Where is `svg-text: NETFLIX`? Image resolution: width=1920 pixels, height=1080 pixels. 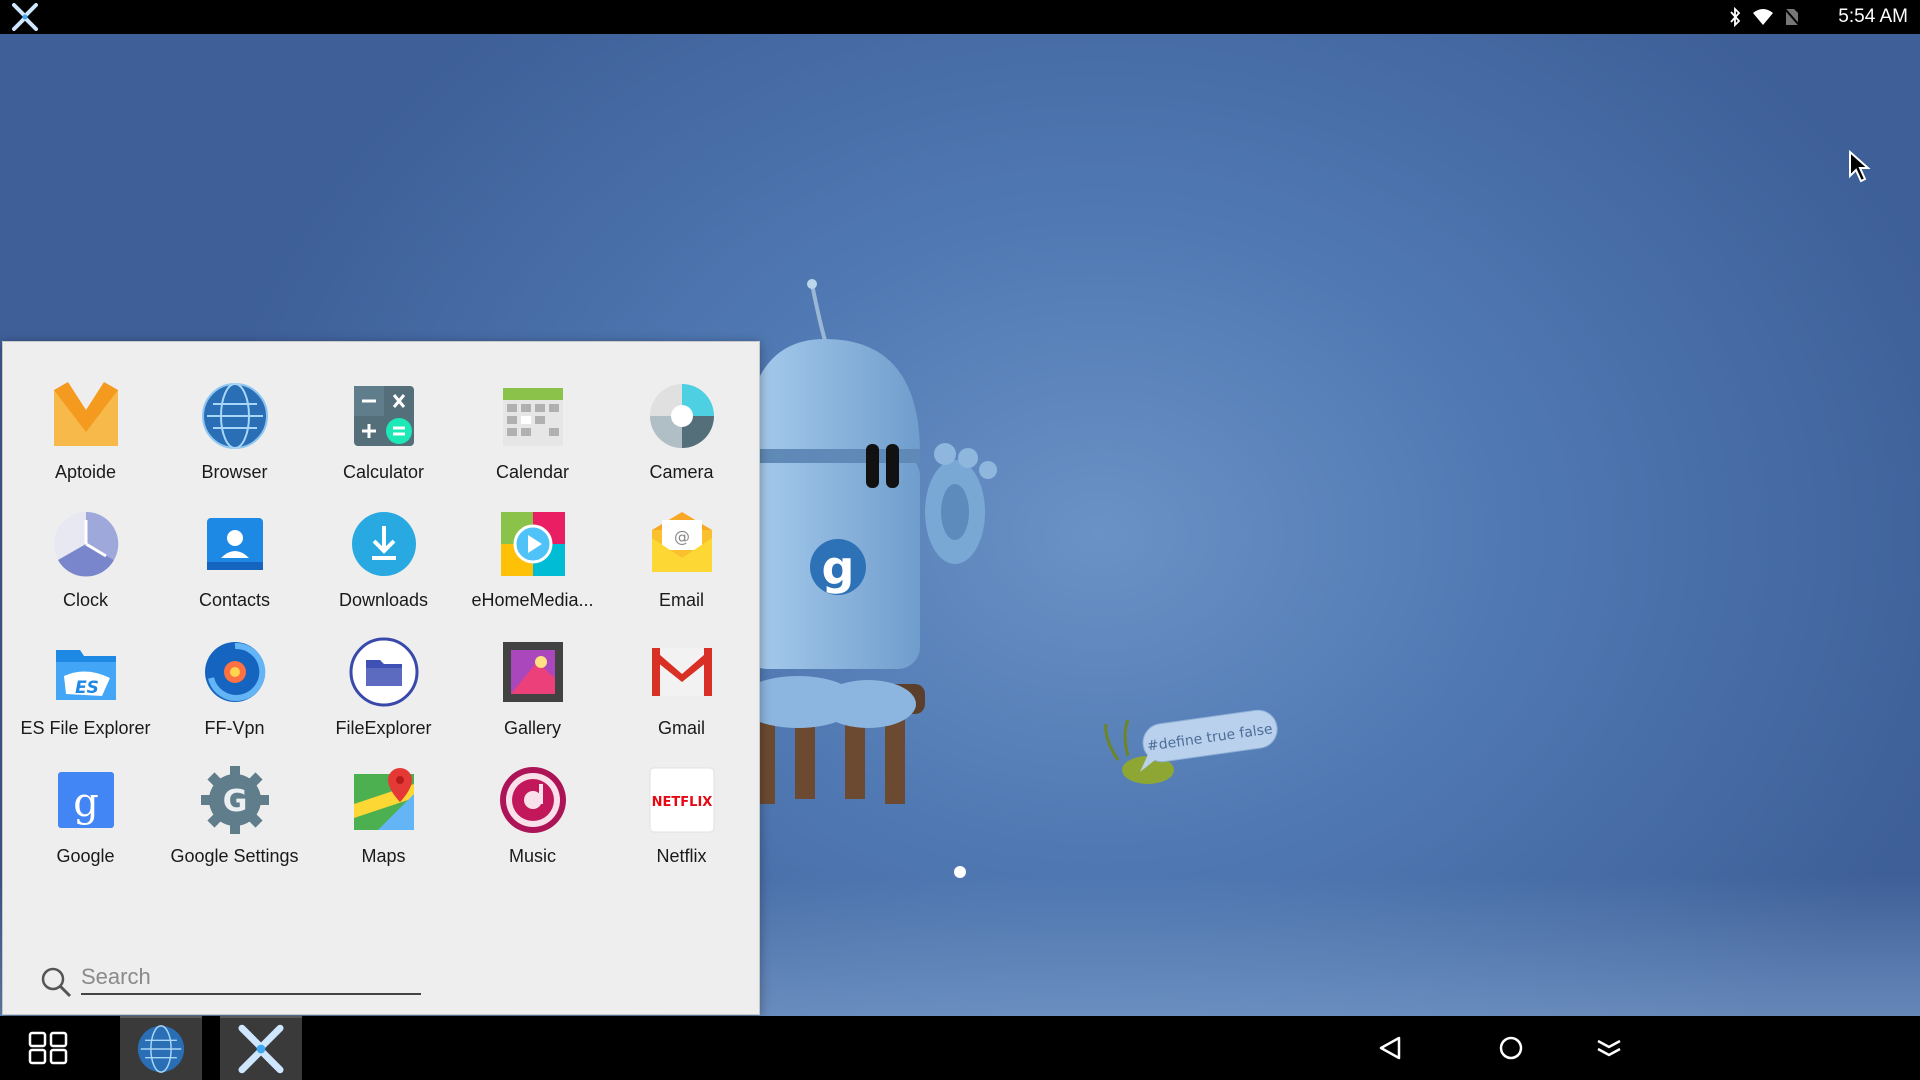 svg-text: NETFLIX is located at coordinates (681, 802).